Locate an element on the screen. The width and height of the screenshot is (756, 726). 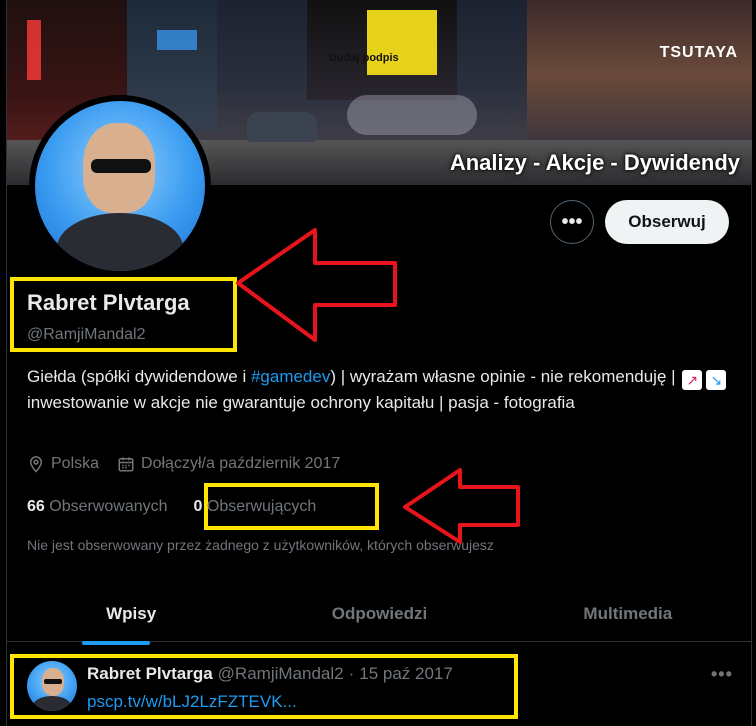
location-item: Polska is located at coordinates (63, 464).